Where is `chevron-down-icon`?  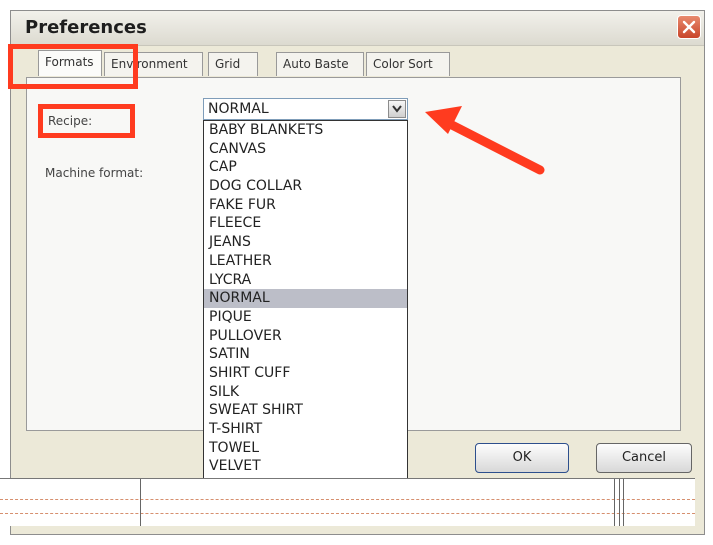 chevron-down-icon is located at coordinates (397, 109).